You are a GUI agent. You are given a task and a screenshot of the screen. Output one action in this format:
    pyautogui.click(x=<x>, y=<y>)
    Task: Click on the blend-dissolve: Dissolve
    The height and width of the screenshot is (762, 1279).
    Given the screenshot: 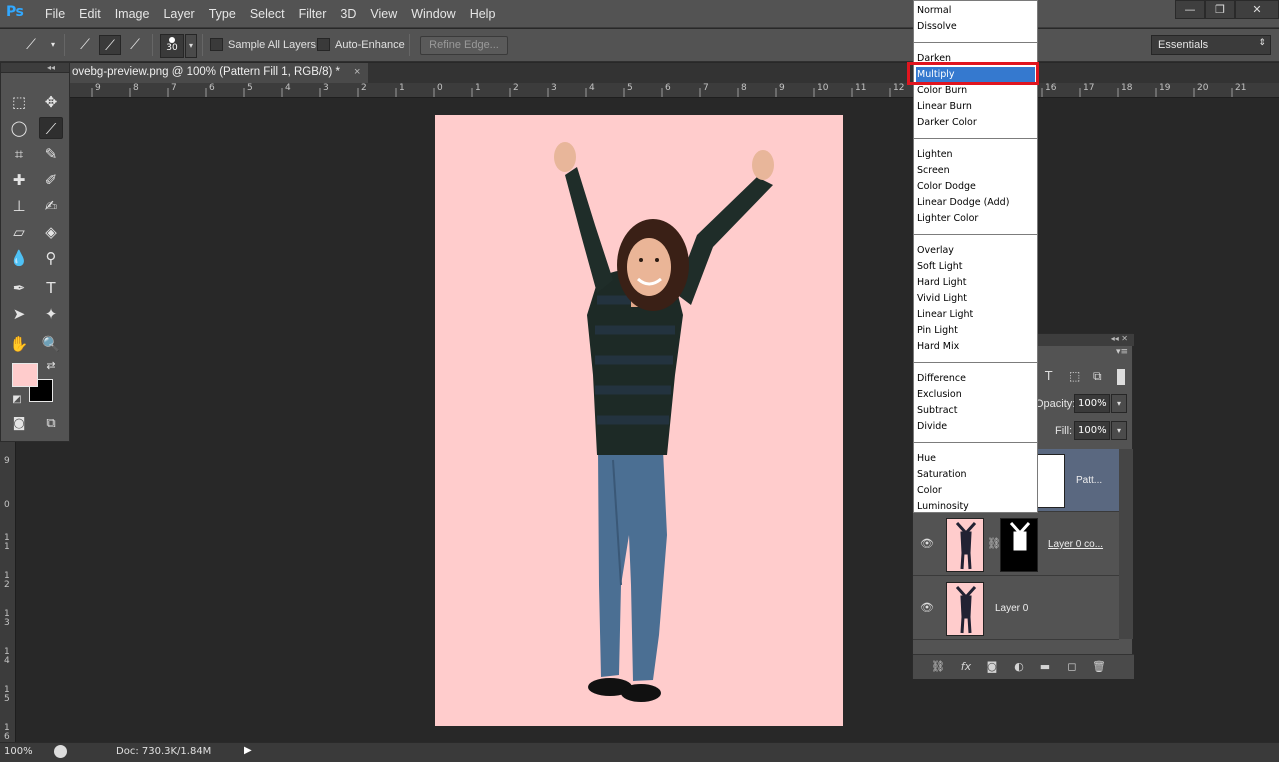 What is the action you would take?
    pyautogui.click(x=975, y=26)
    